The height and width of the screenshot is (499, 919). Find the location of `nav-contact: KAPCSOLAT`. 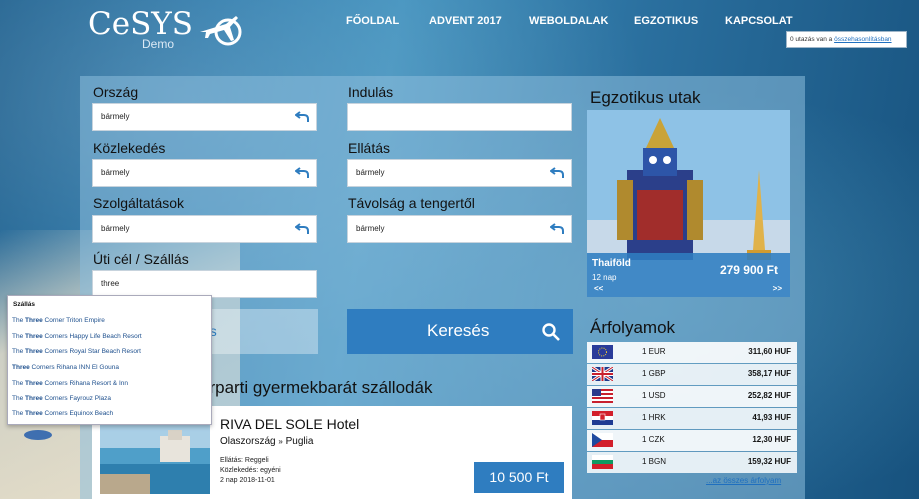

nav-contact: KAPCSOLAT is located at coordinates (759, 21).